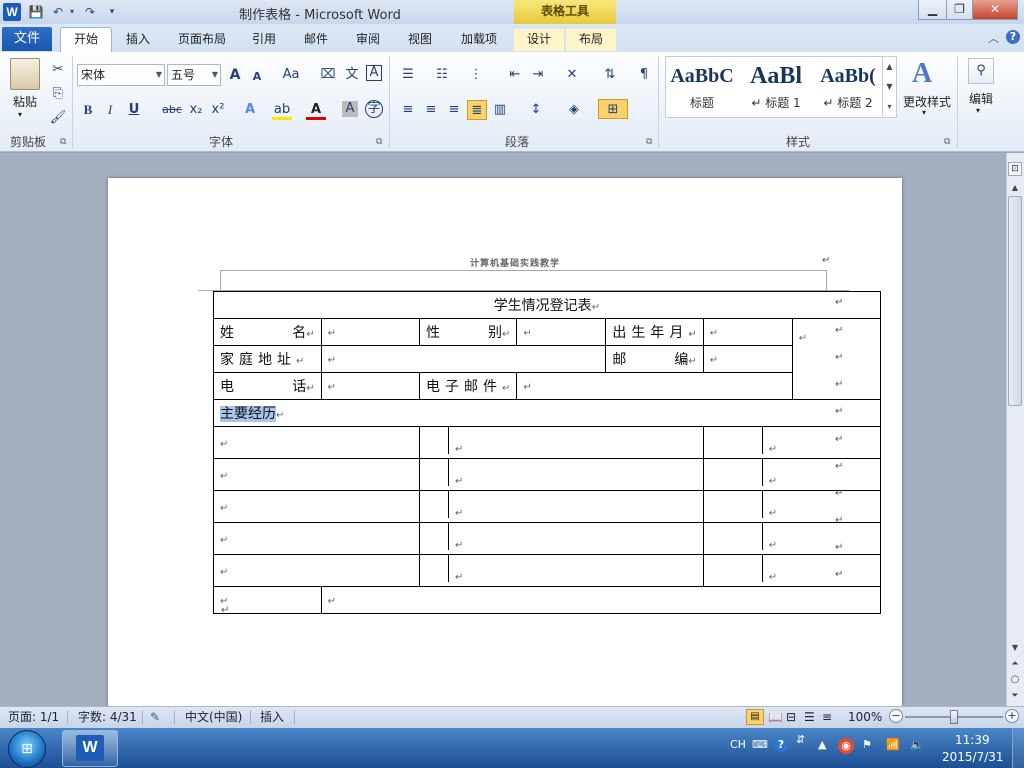 This screenshot has height=768, width=1024. I want to click on full-screen-reading-icon: 📖, so click(775, 717).